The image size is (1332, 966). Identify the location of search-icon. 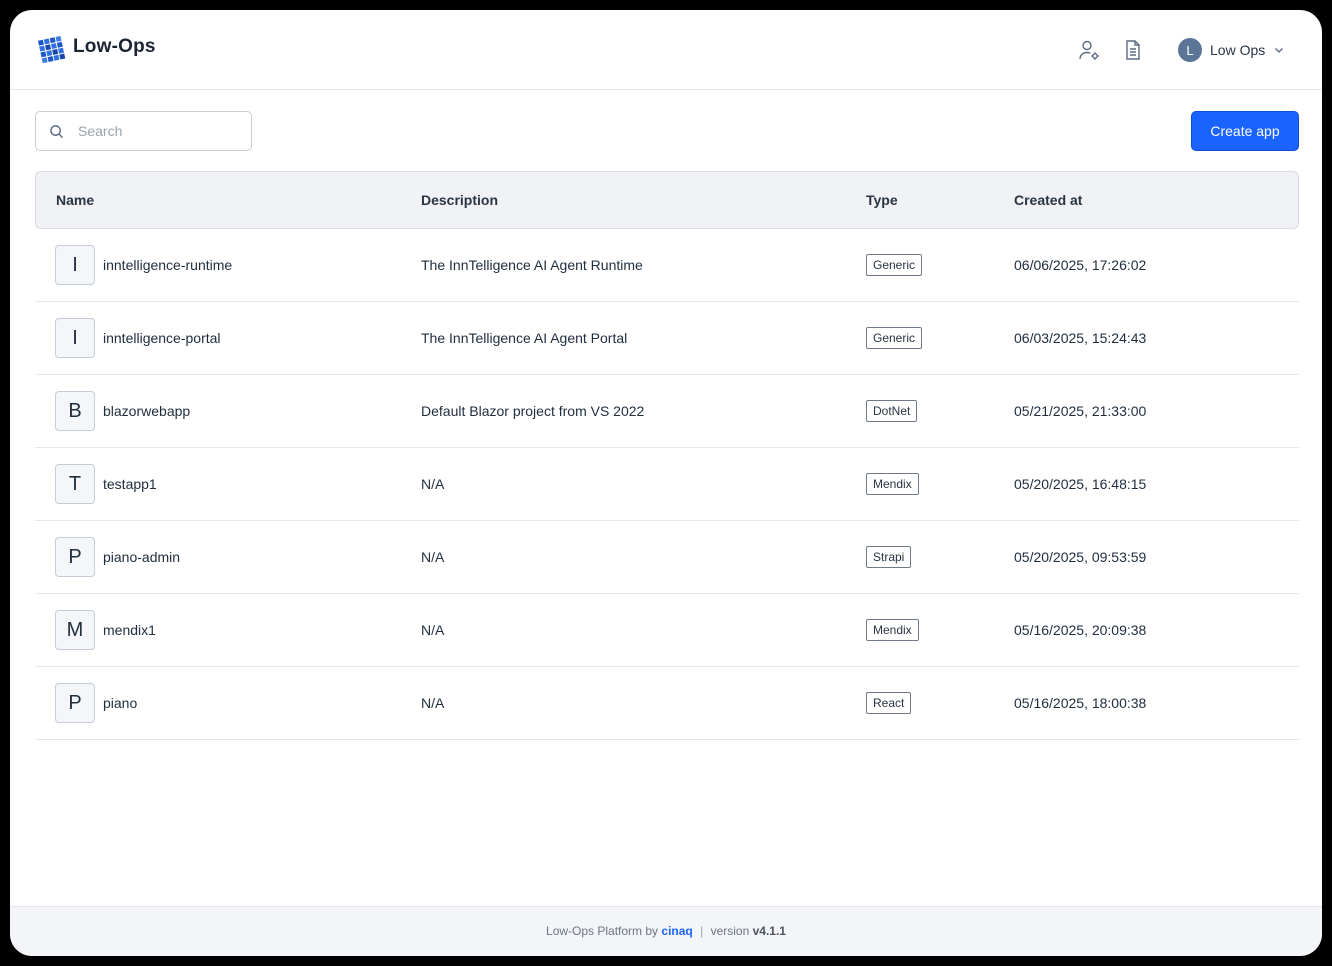
(57, 131).